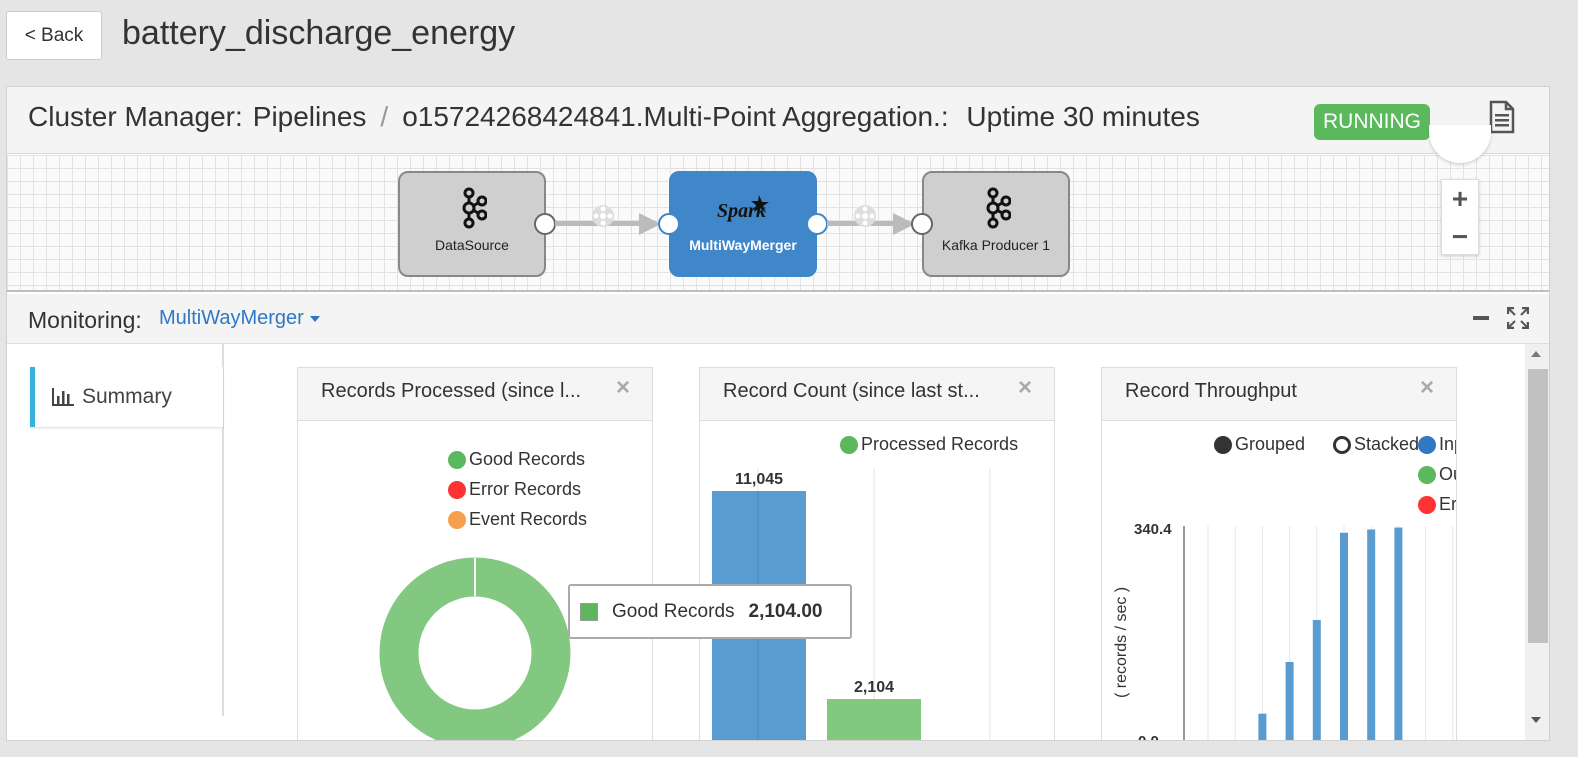 This screenshot has height=757, width=1578. I want to click on record-throughput-chart: 340.4 0.0 ( records / sec ), so click(1283, 631).